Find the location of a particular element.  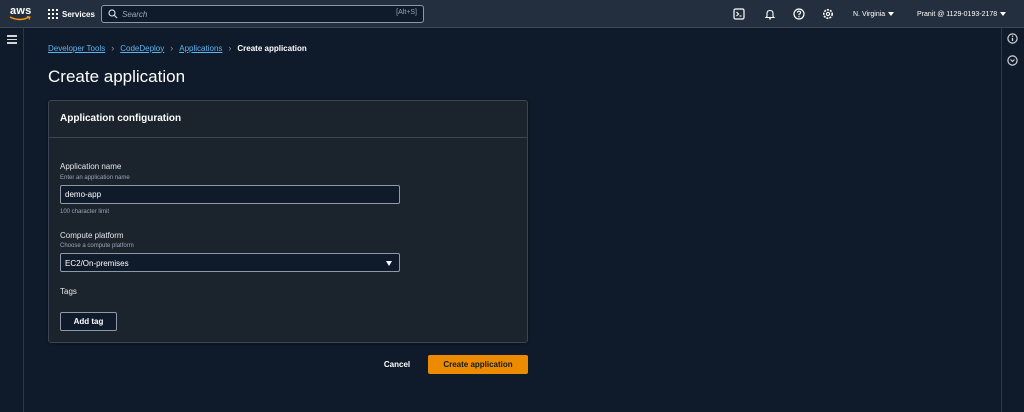

aws-smile-icon is located at coordinates (20, 18).